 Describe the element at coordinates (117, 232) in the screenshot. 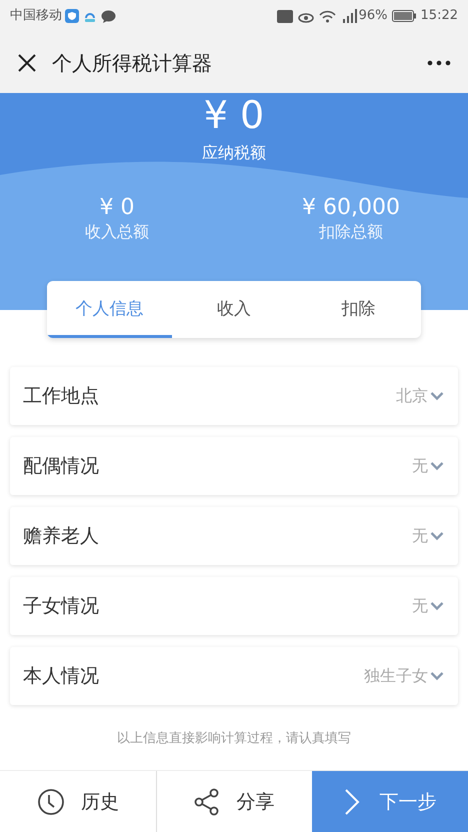

I see `total-label: 收入总额` at that location.